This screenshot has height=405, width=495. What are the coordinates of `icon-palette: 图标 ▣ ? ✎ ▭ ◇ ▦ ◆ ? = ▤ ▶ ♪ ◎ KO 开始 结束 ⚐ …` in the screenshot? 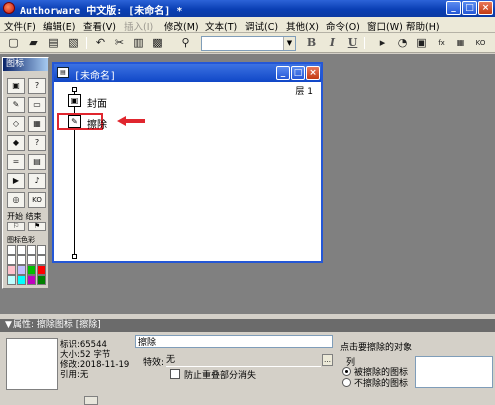 It's located at (25, 173).